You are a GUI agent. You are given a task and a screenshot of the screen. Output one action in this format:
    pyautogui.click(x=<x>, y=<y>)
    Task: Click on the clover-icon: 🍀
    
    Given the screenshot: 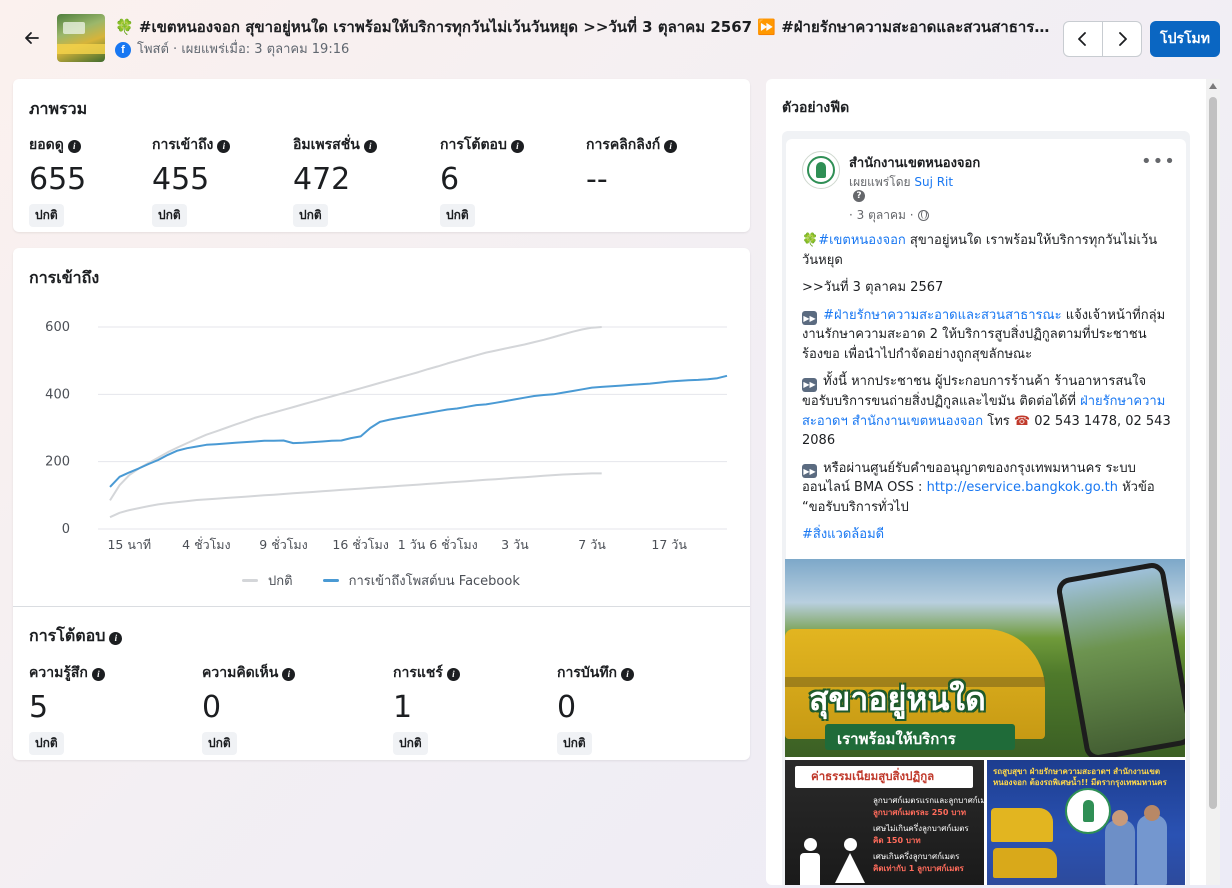 What is the action you would take?
    pyautogui.click(x=810, y=240)
    